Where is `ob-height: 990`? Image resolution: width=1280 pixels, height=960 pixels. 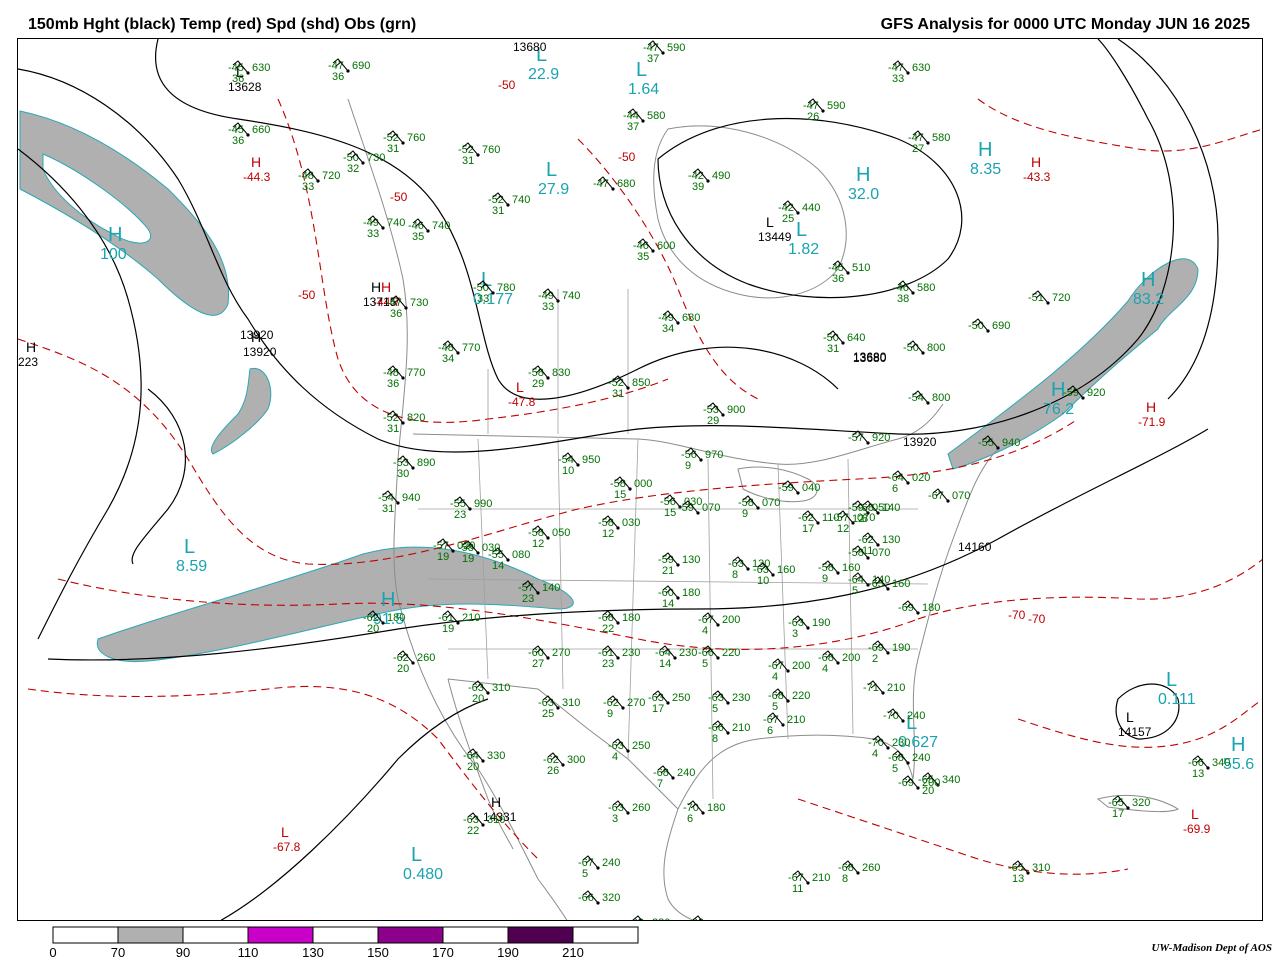 ob-height: 990 is located at coordinates (483, 504).